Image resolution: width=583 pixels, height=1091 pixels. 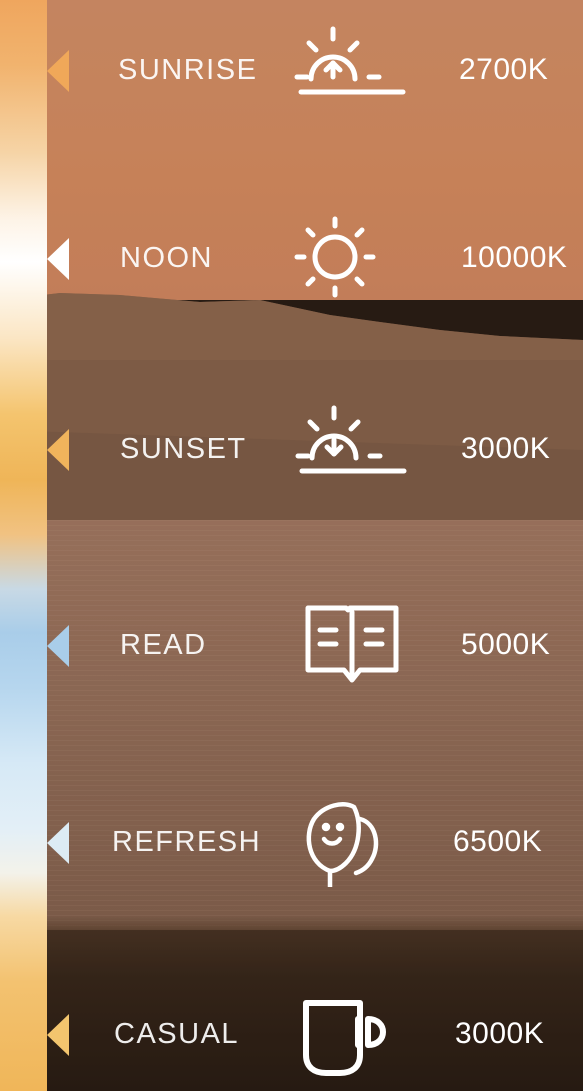 I want to click on mode-row-read: READ 5000K, so click(x=291, y=640).